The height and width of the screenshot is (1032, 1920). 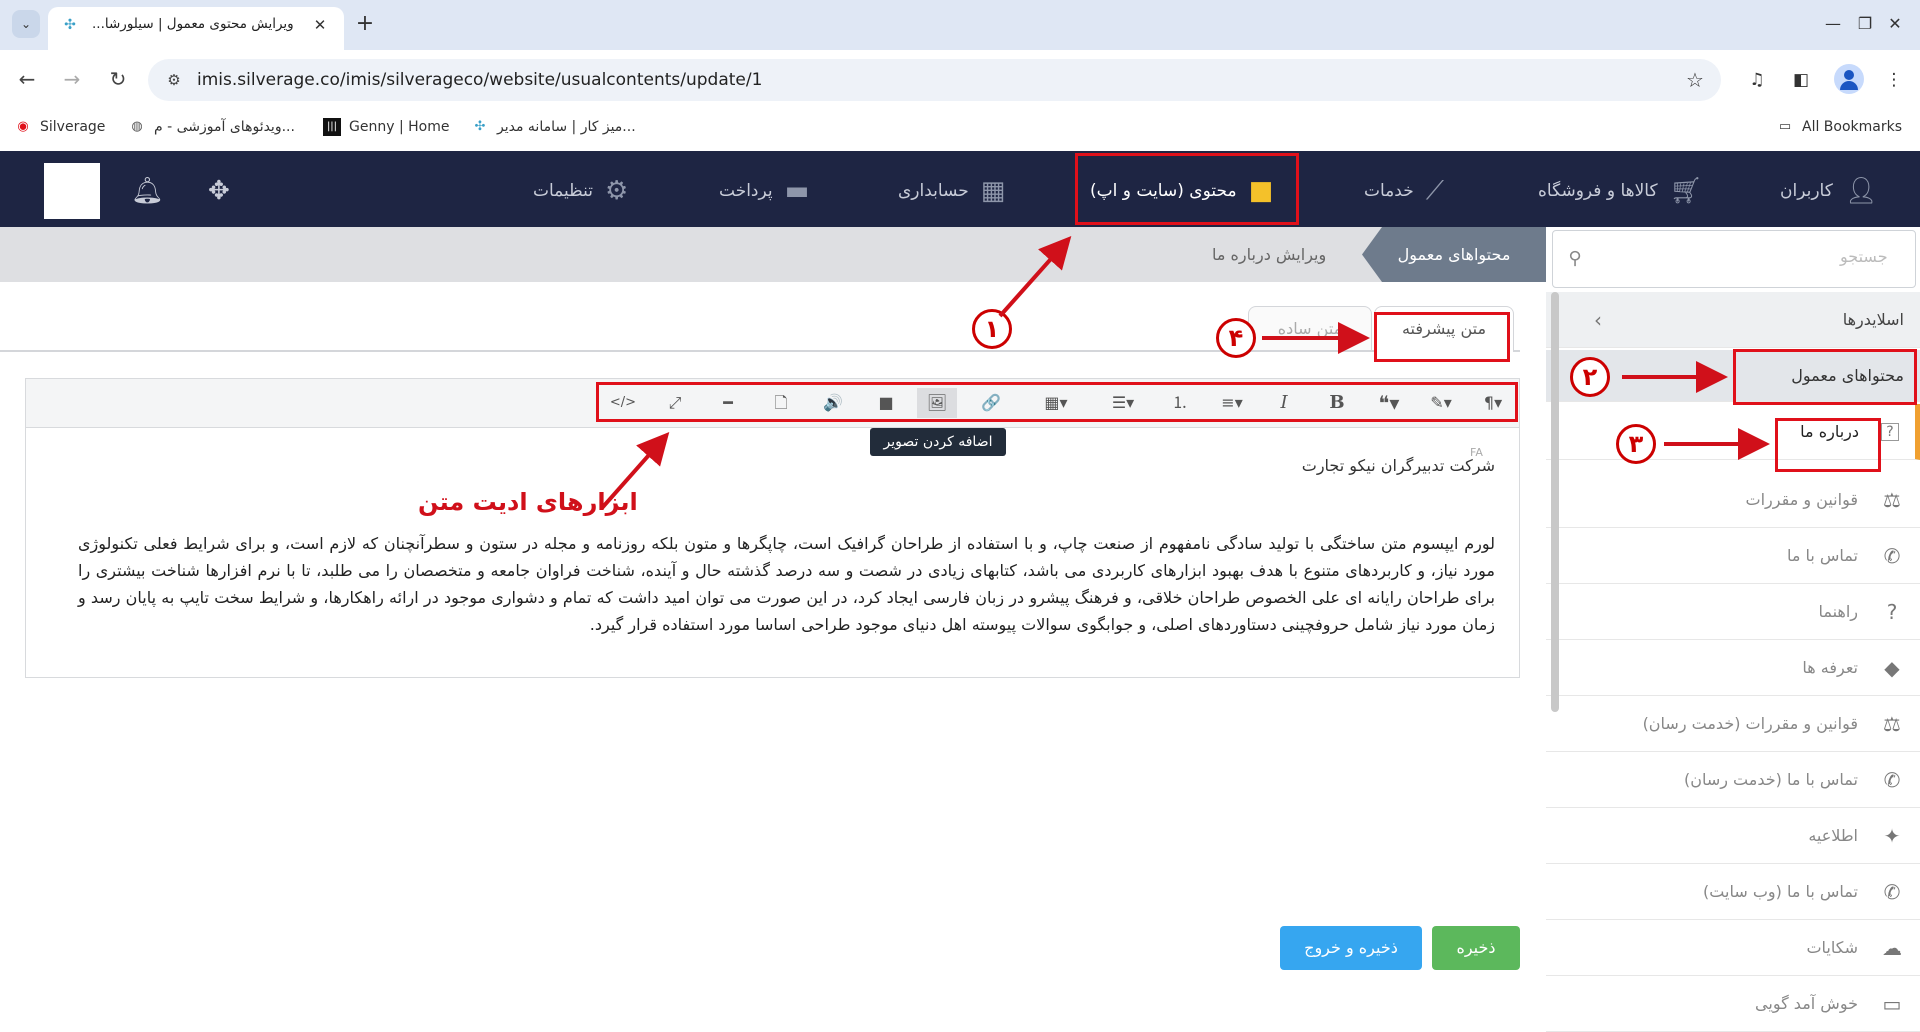 I want to click on arrow-to-toolbar, so click(x=635, y=471).